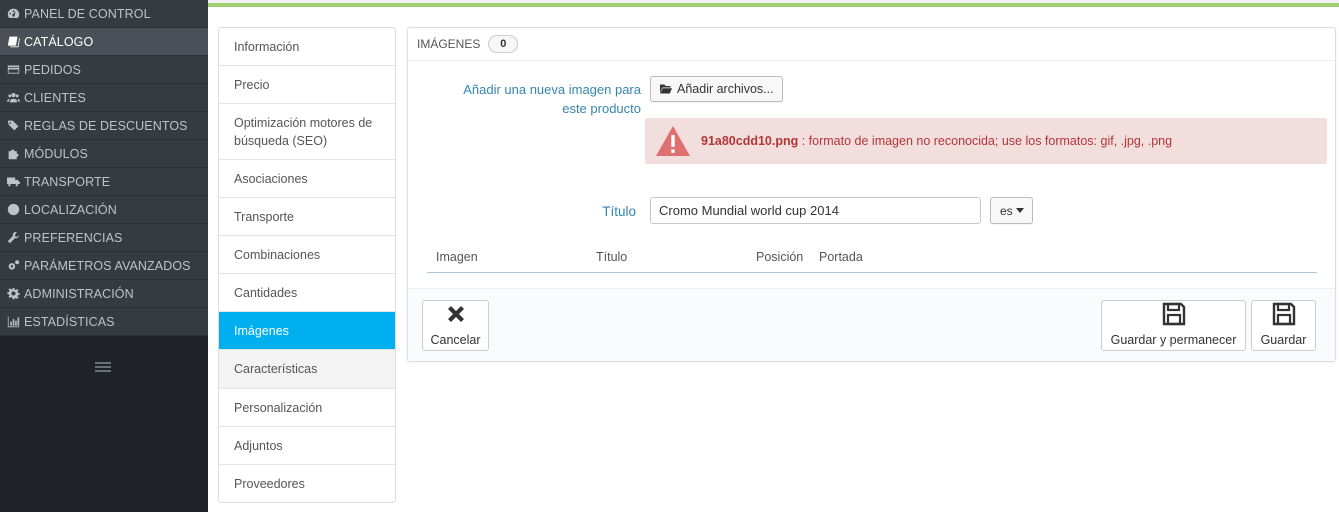 The image size is (1339, 512). What do you see at coordinates (773, 3) in the screenshot?
I see `header-accent-bar` at bounding box center [773, 3].